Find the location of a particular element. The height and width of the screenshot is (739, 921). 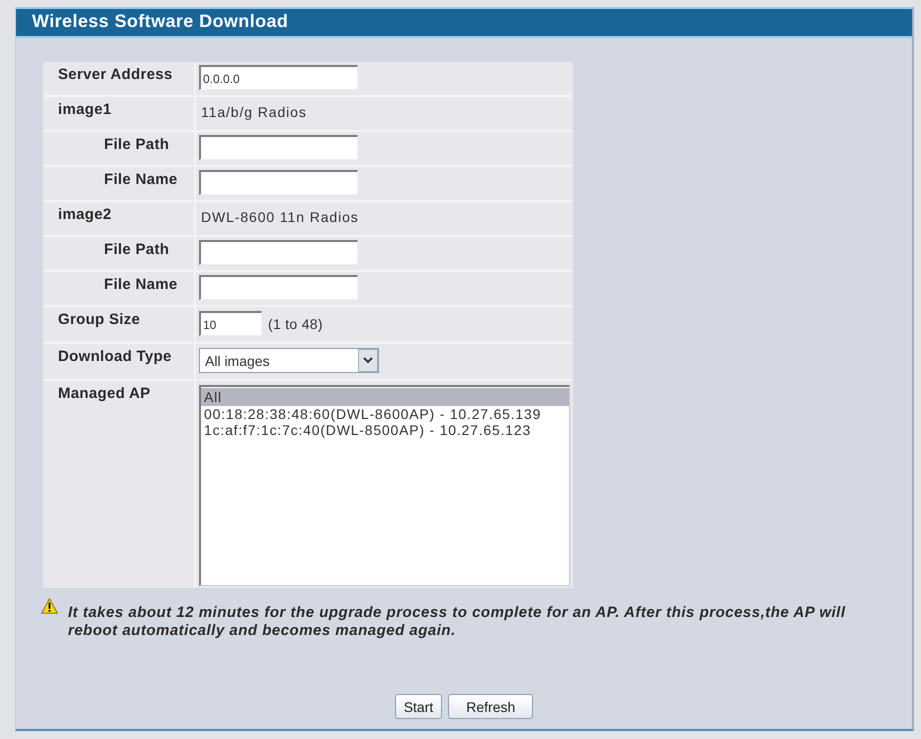

text-input: 0.0.0.0 is located at coordinates (278, 77).